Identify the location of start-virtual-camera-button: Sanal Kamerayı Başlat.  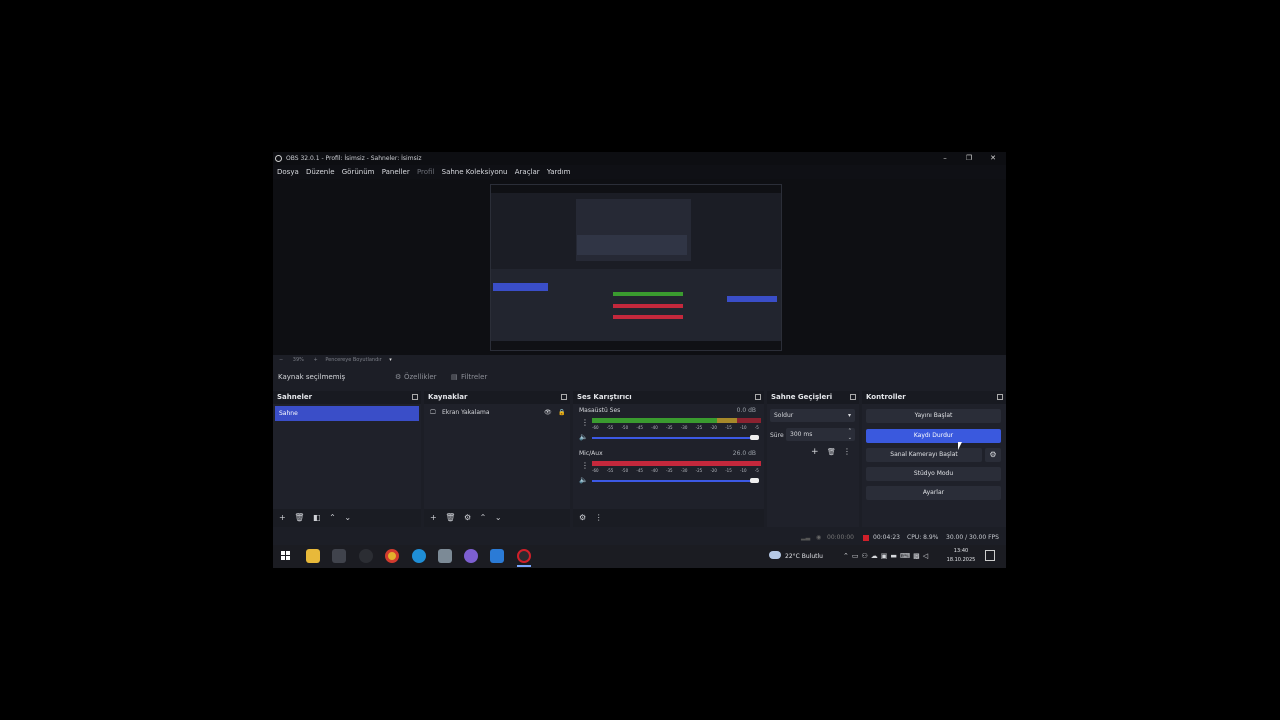
(924, 455).